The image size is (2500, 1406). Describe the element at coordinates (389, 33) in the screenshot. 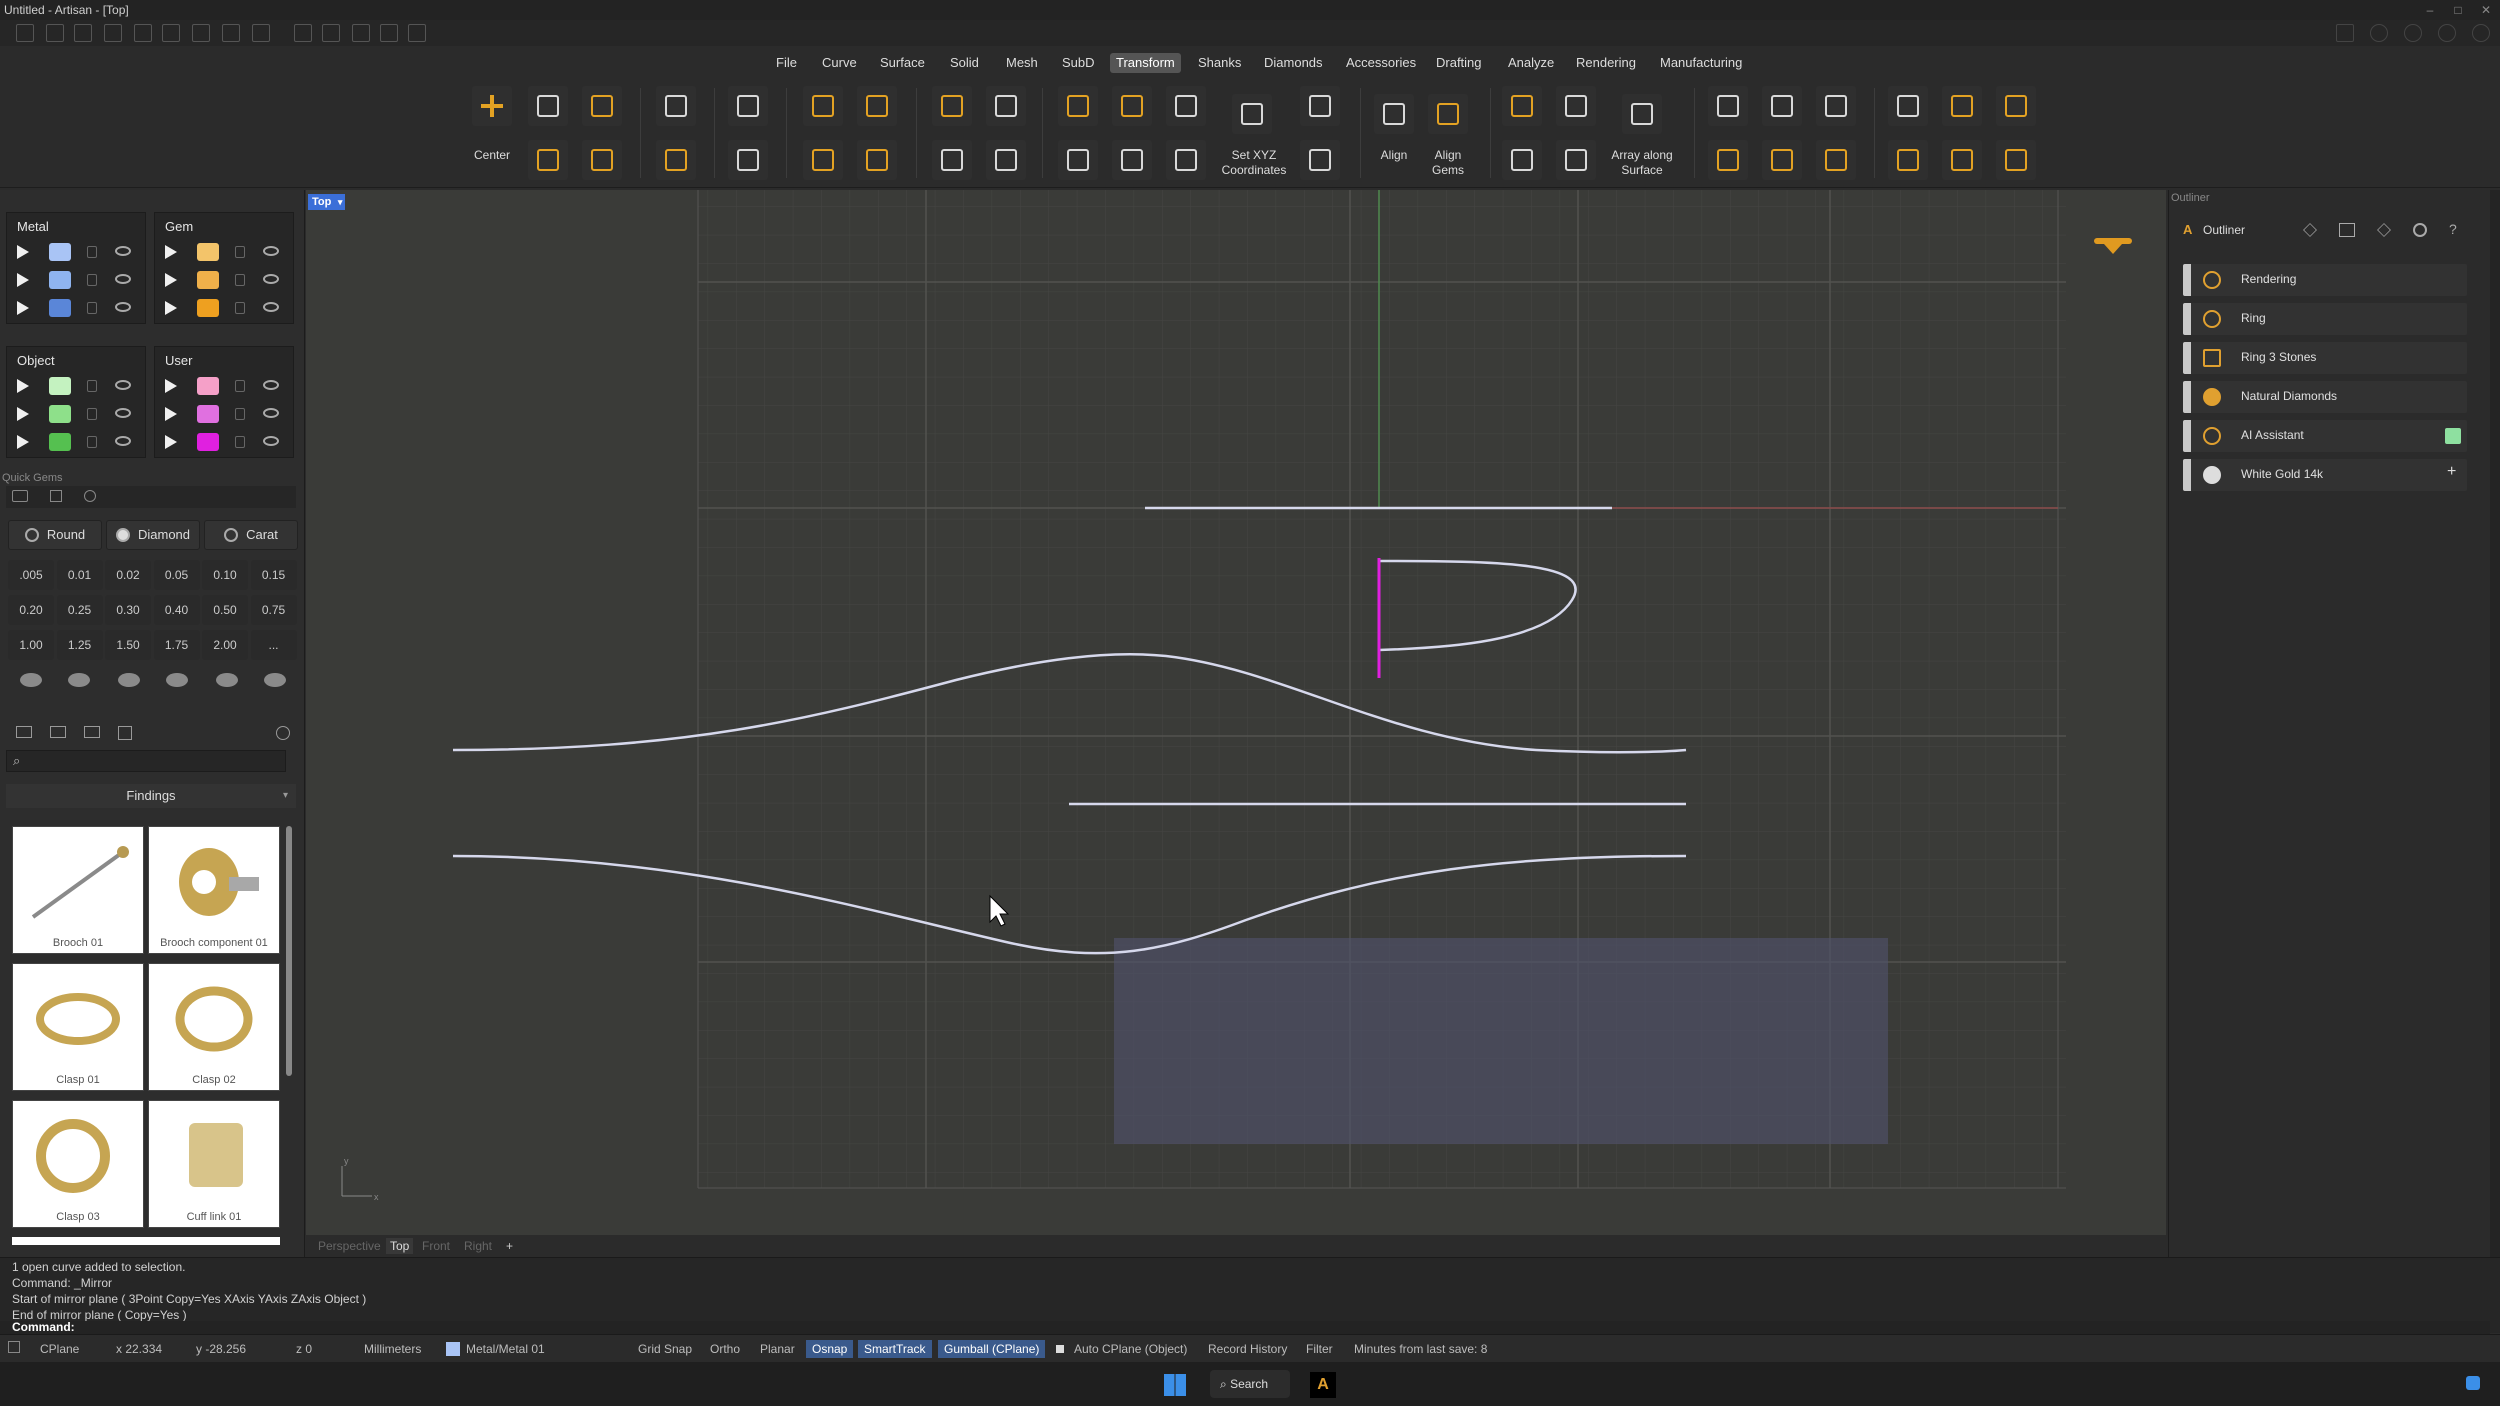

I see `cplane-icon` at that location.